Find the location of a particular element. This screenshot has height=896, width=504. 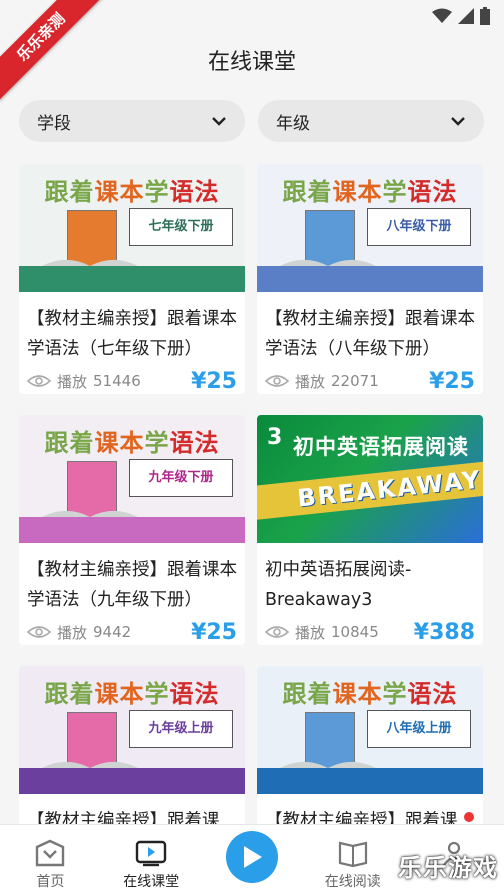

play-number: 9442 is located at coordinates (112, 632).